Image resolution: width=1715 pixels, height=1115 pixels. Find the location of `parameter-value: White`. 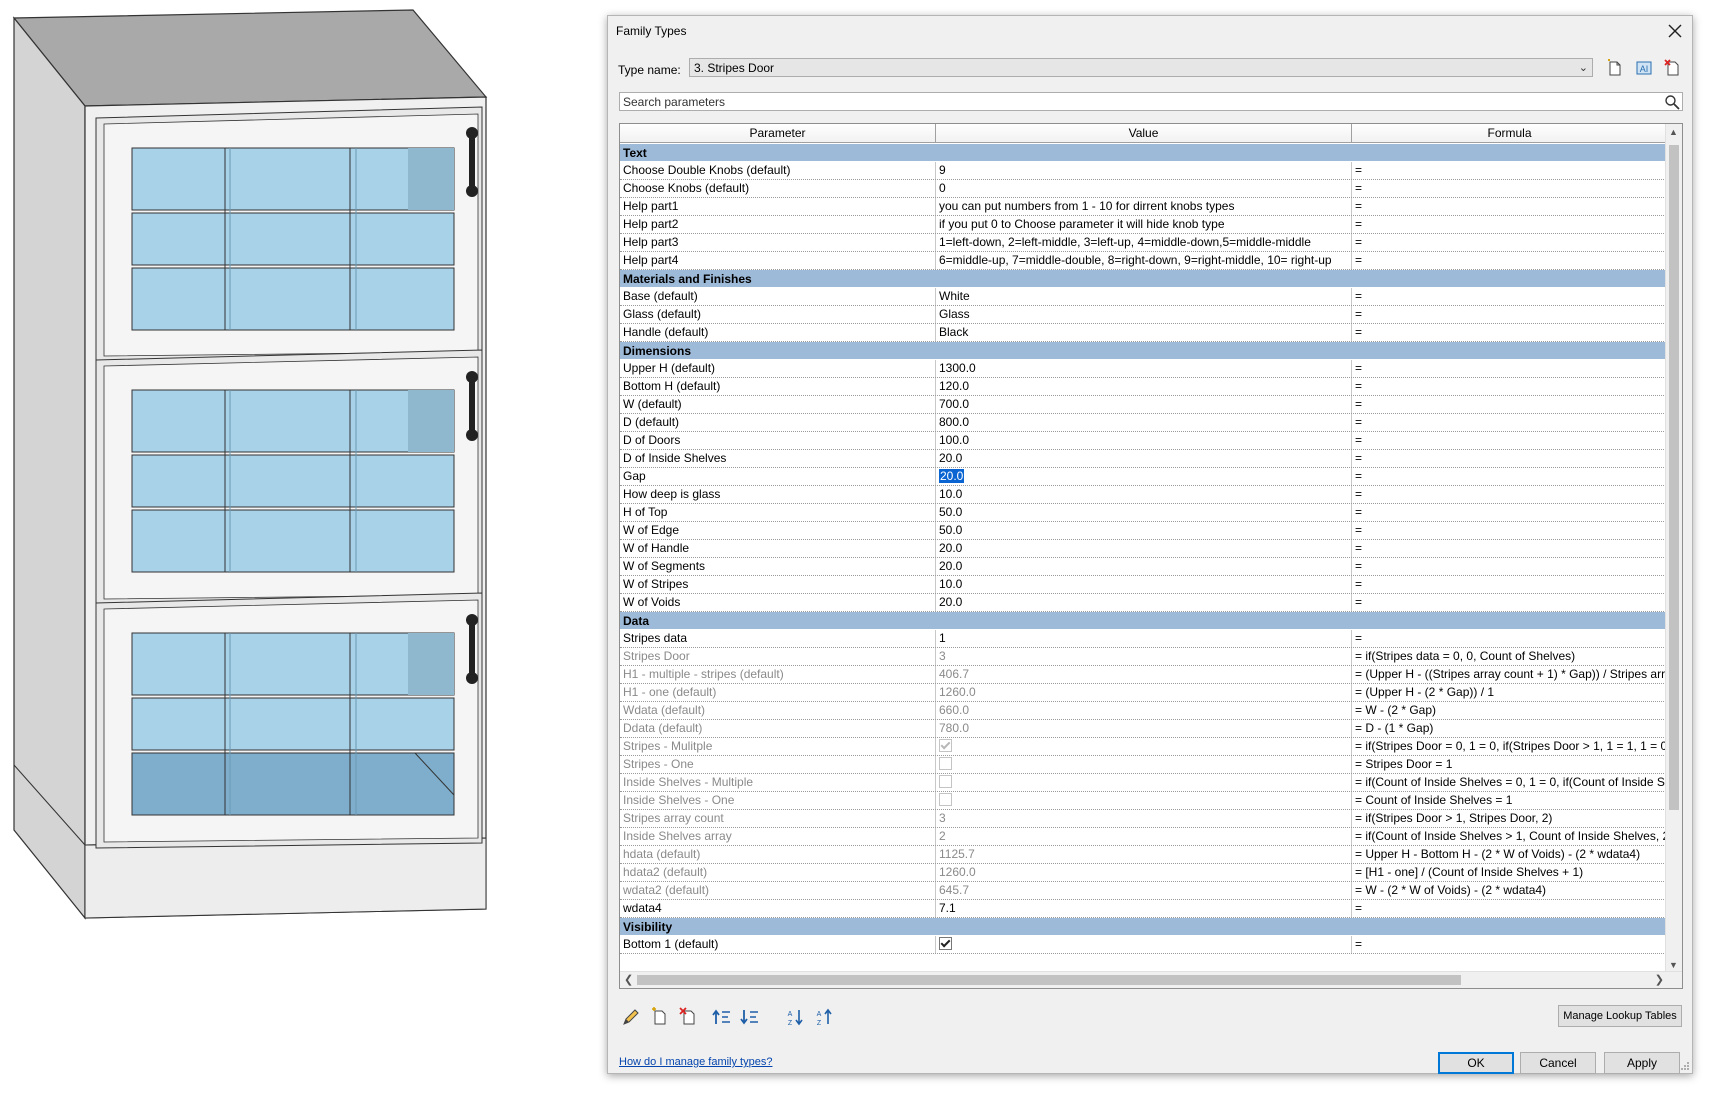

parameter-value: White is located at coordinates (1144, 296).